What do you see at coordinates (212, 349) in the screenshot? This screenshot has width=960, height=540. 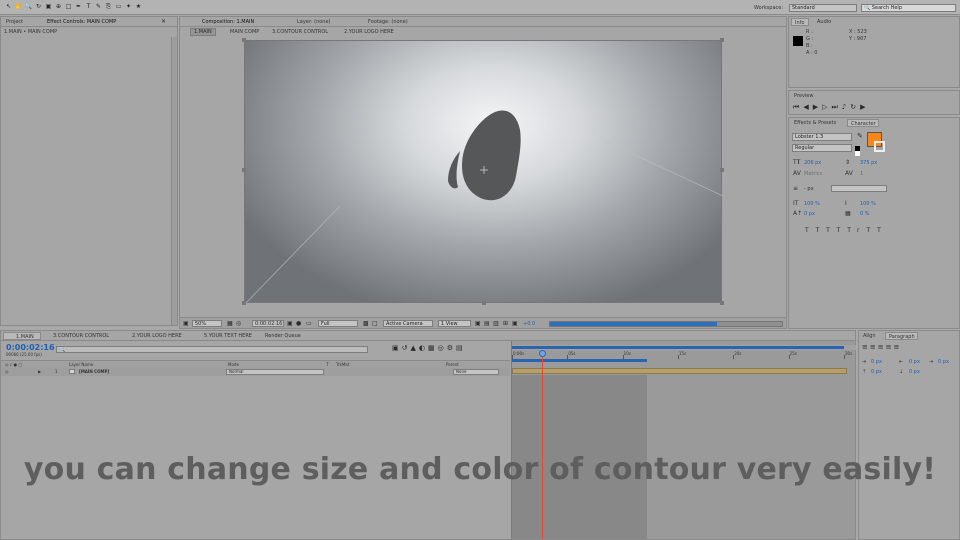 I see `timeline-search-input: 🔍` at bounding box center [212, 349].